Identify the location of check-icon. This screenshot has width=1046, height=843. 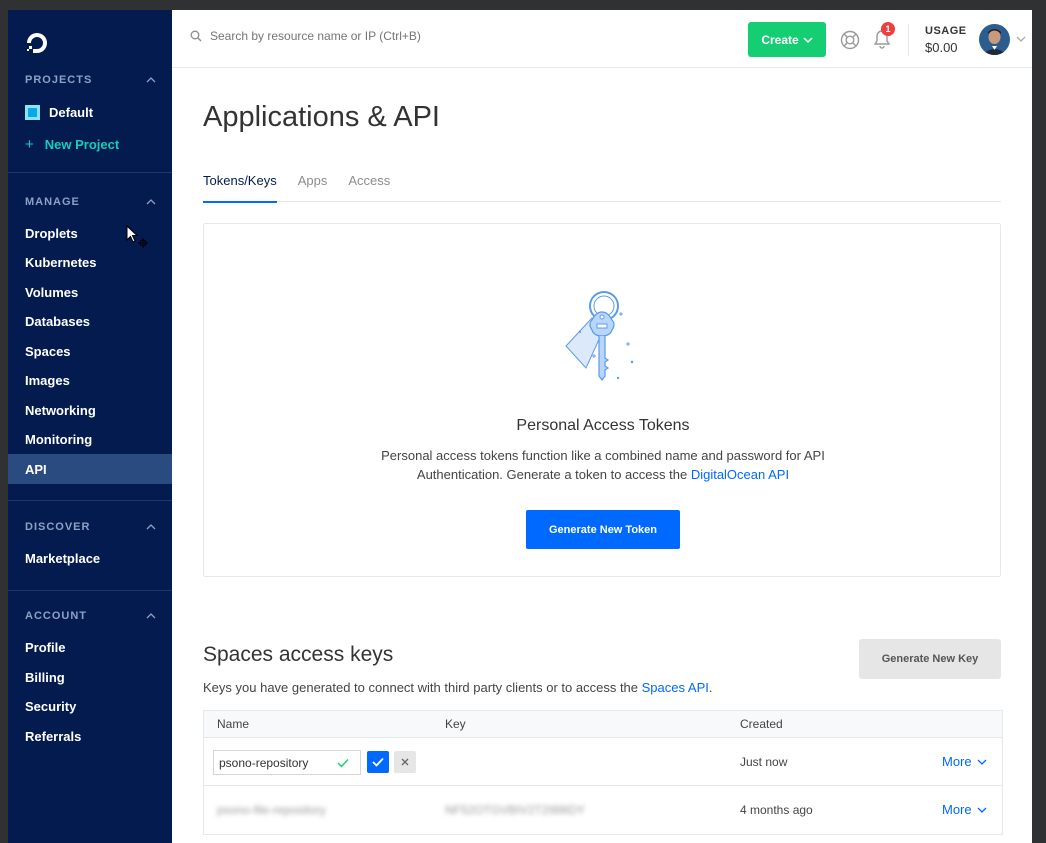
(378, 762).